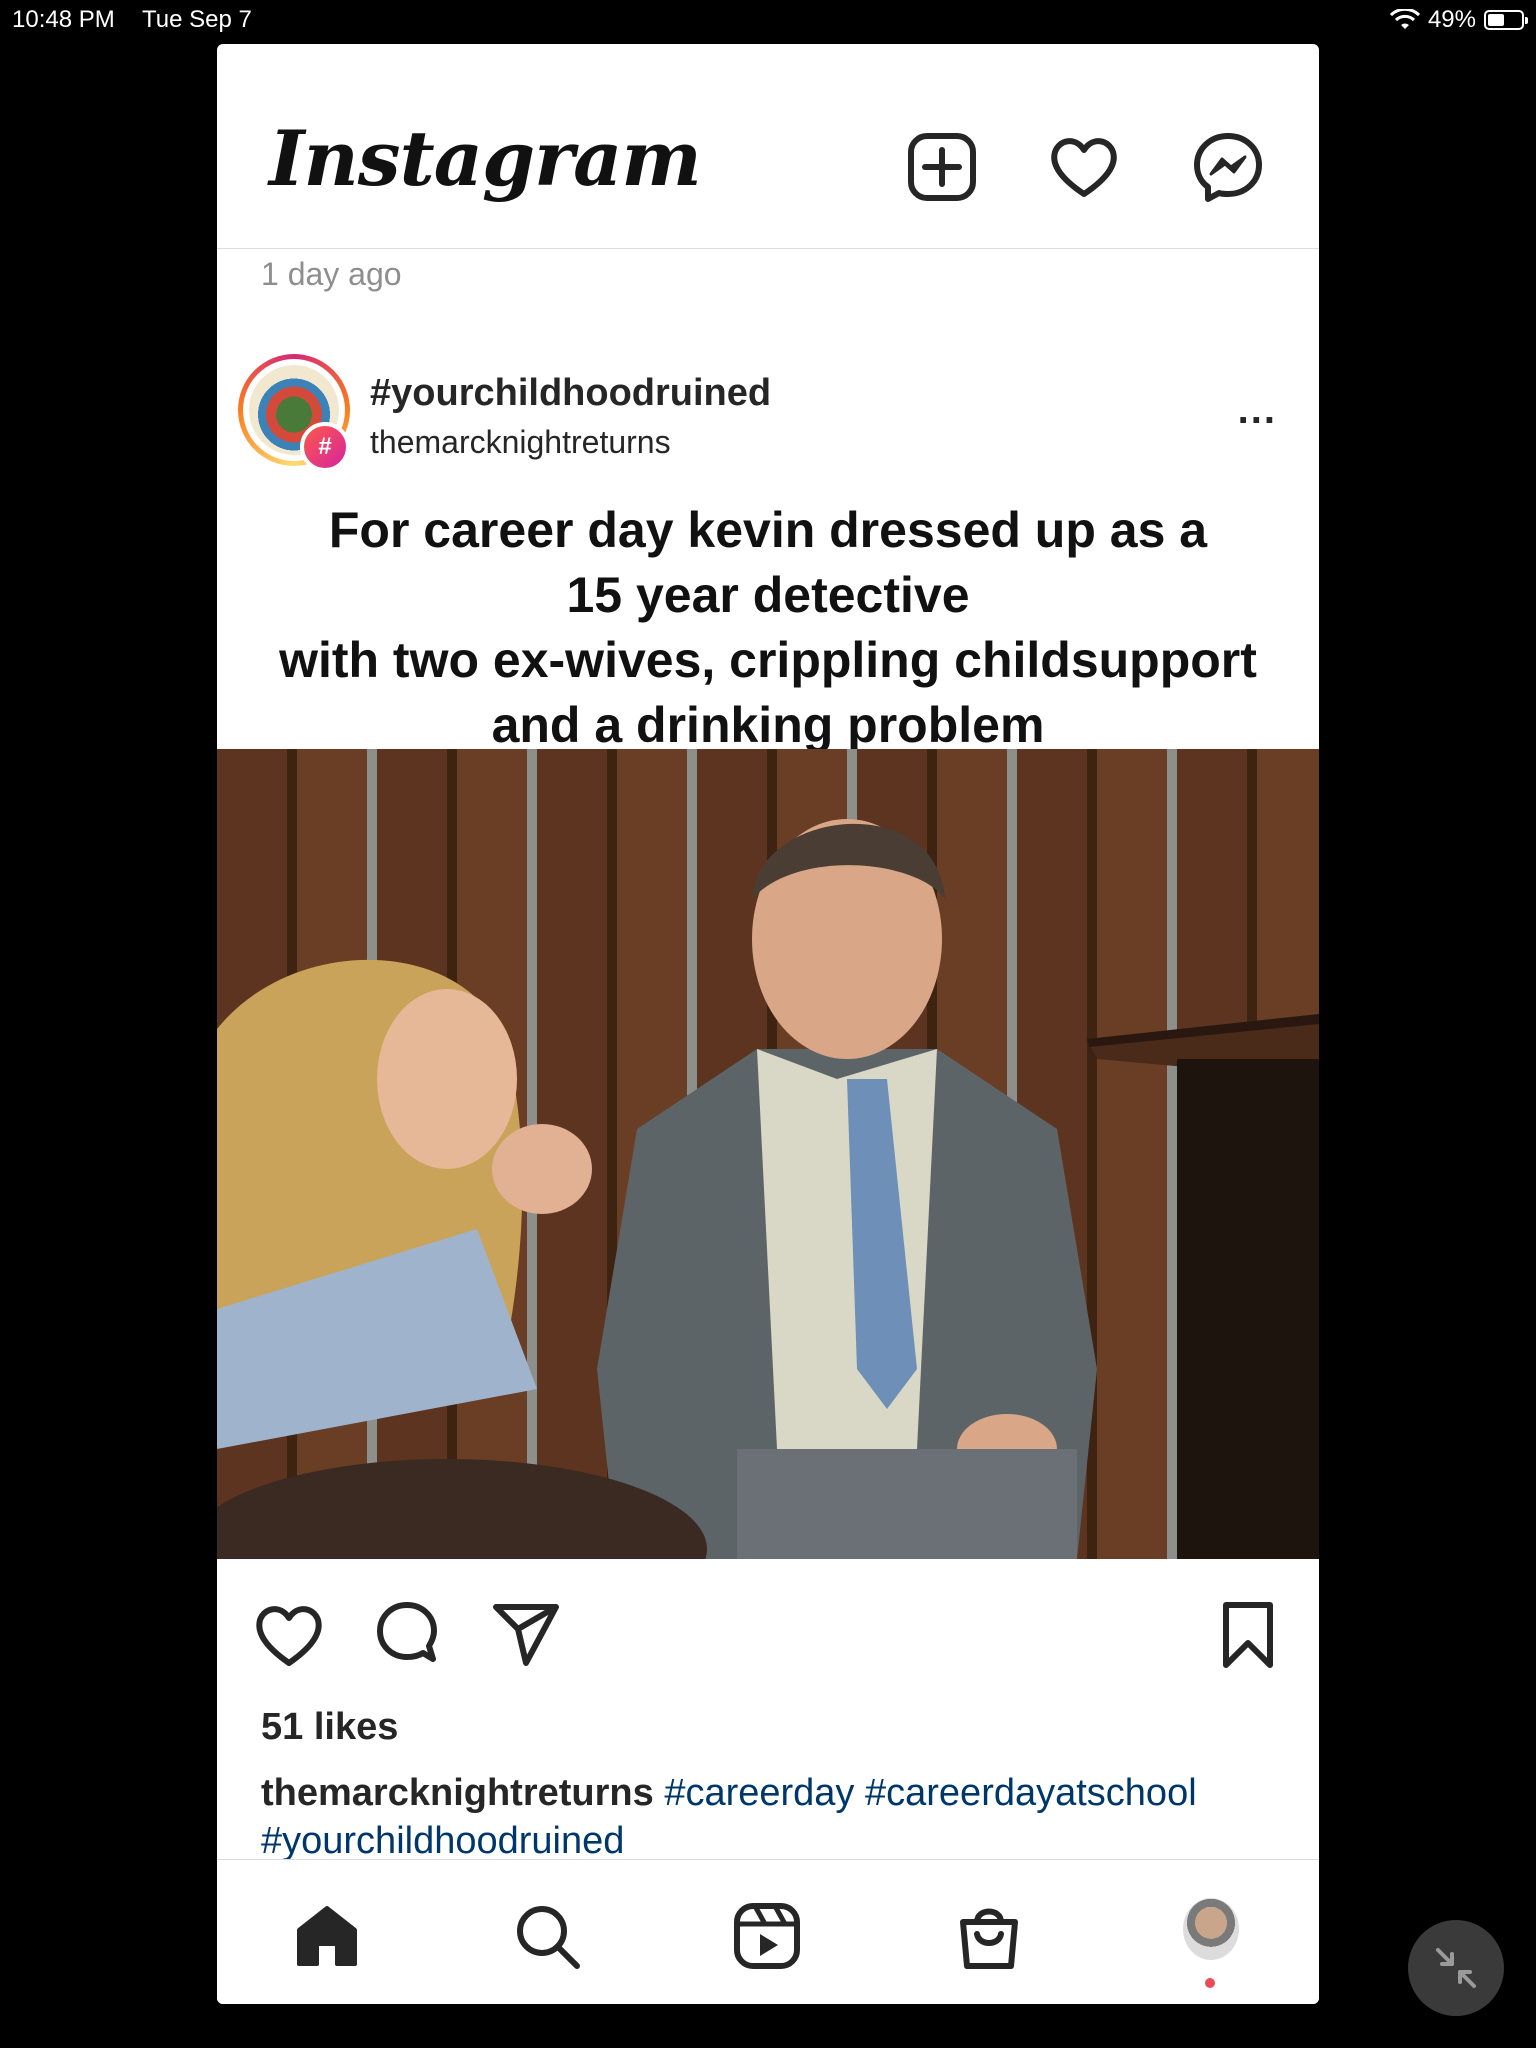 This screenshot has width=1536, height=2048. What do you see at coordinates (485, 158) in the screenshot?
I see `instagram-logo: Instagram` at bounding box center [485, 158].